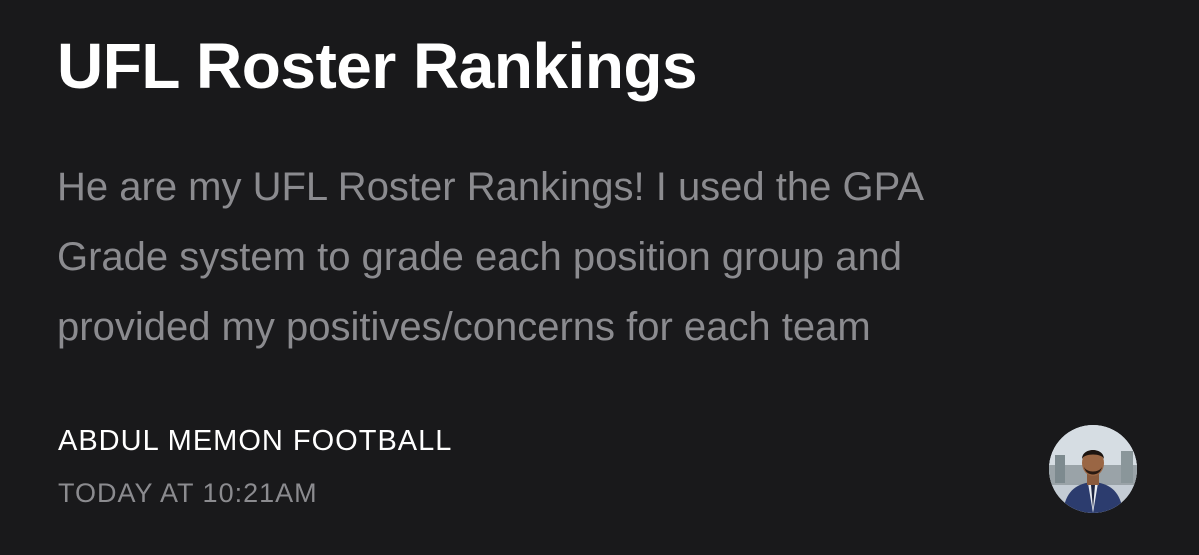  Describe the element at coordinates (377, 66) in the screenshot. I see `page-title: UFL Roster Rankings` at that location.